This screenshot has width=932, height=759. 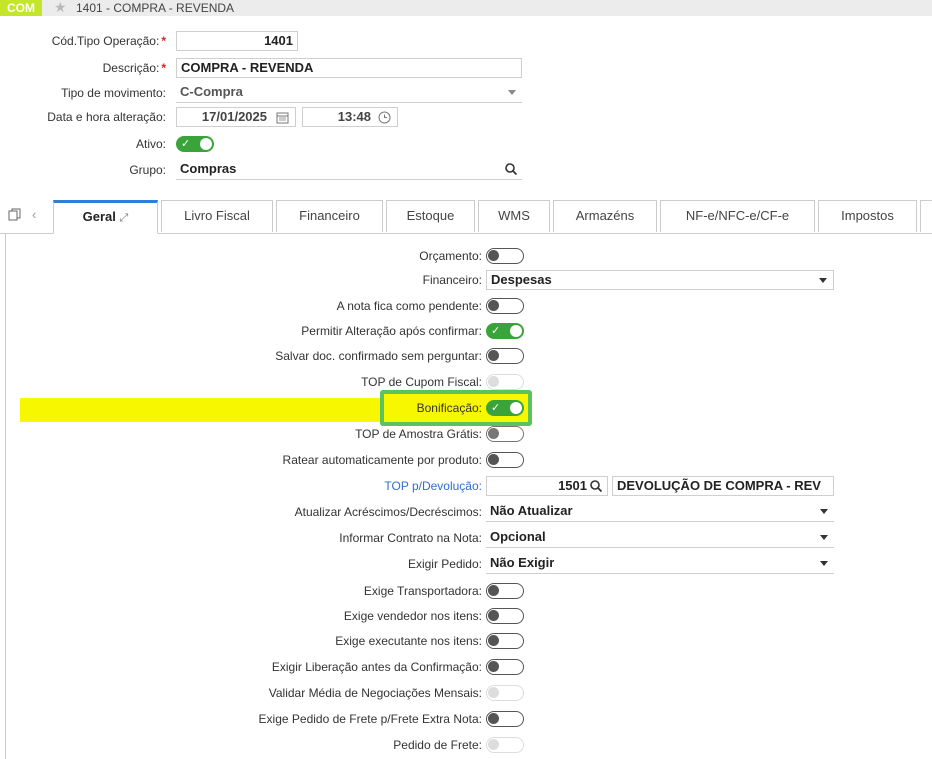 What do you see at coordinates (505, 382) in the screenshot?
I see `top-cupom-toggle` at bounding box center [505, 382].